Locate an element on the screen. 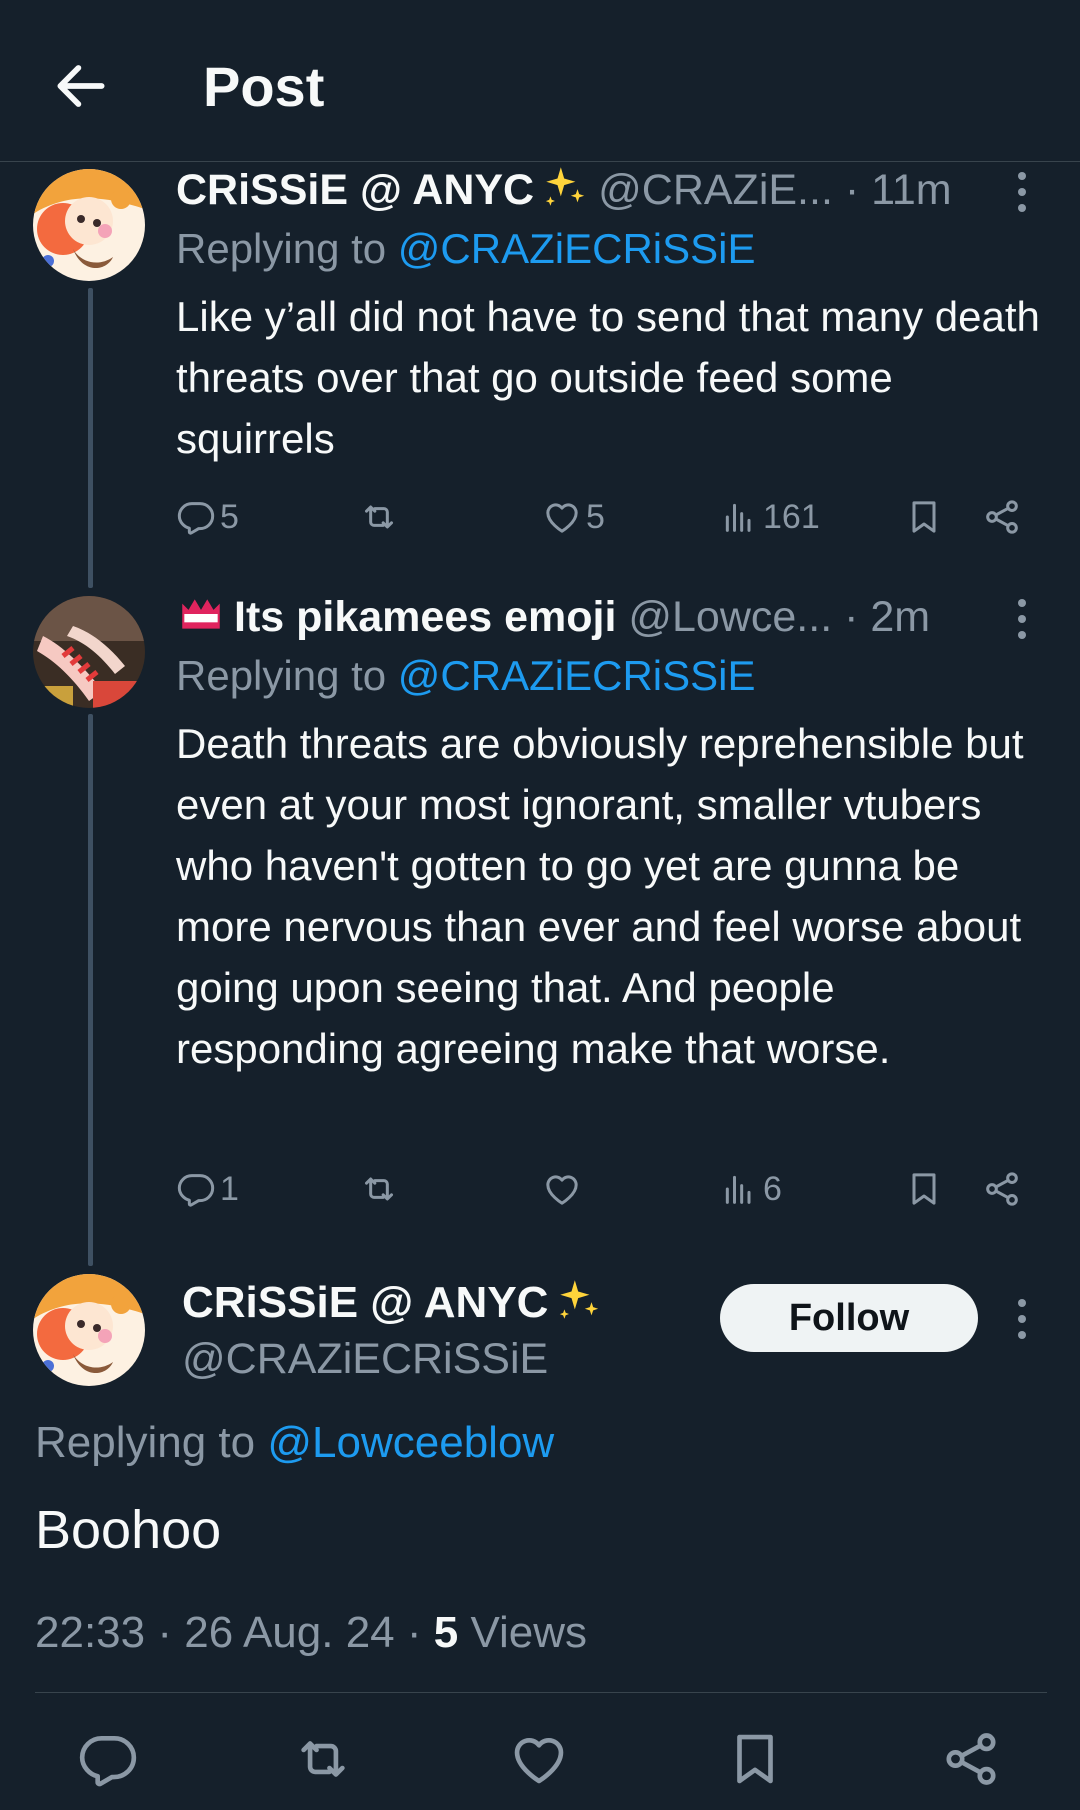 This screenshot has height=1810, width=1080. post-action-bar is located at coordinates (540, 1763).